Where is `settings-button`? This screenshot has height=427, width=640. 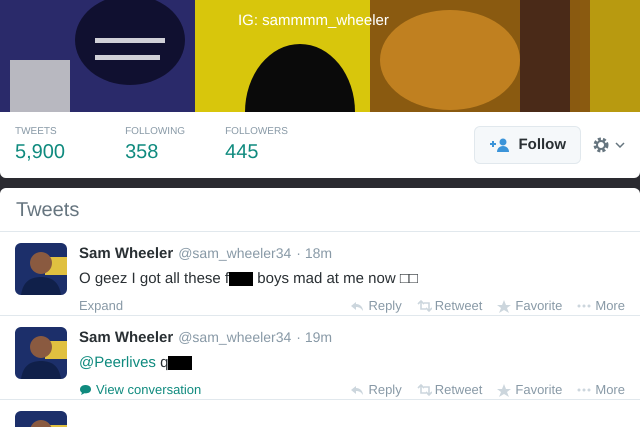 settings-button is located at coordinates (608, 145).